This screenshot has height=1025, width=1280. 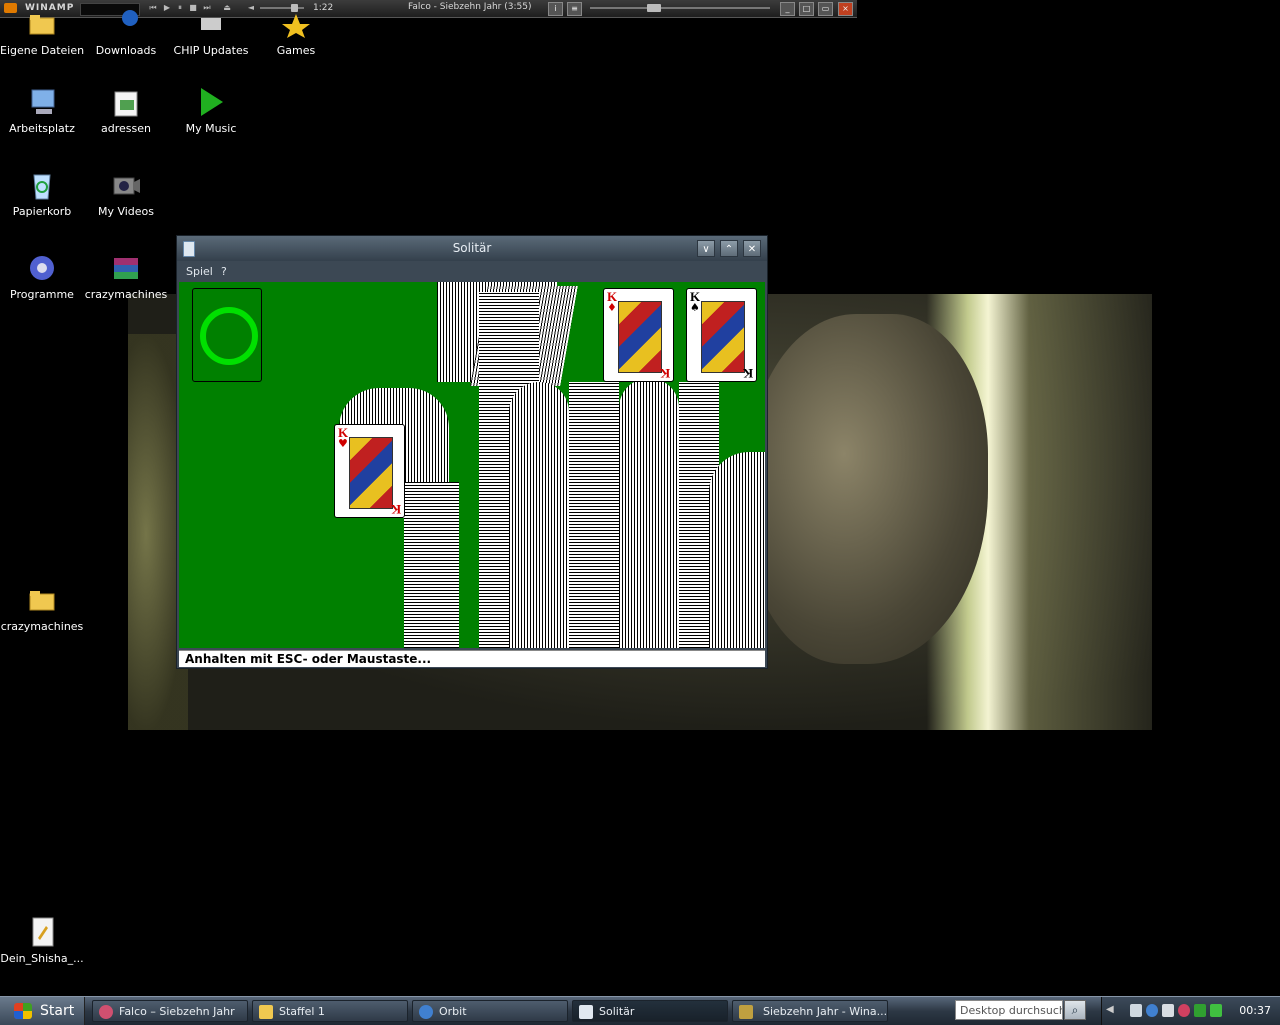 I want to click on chip-updates-icon, so click(x=211, y=24).